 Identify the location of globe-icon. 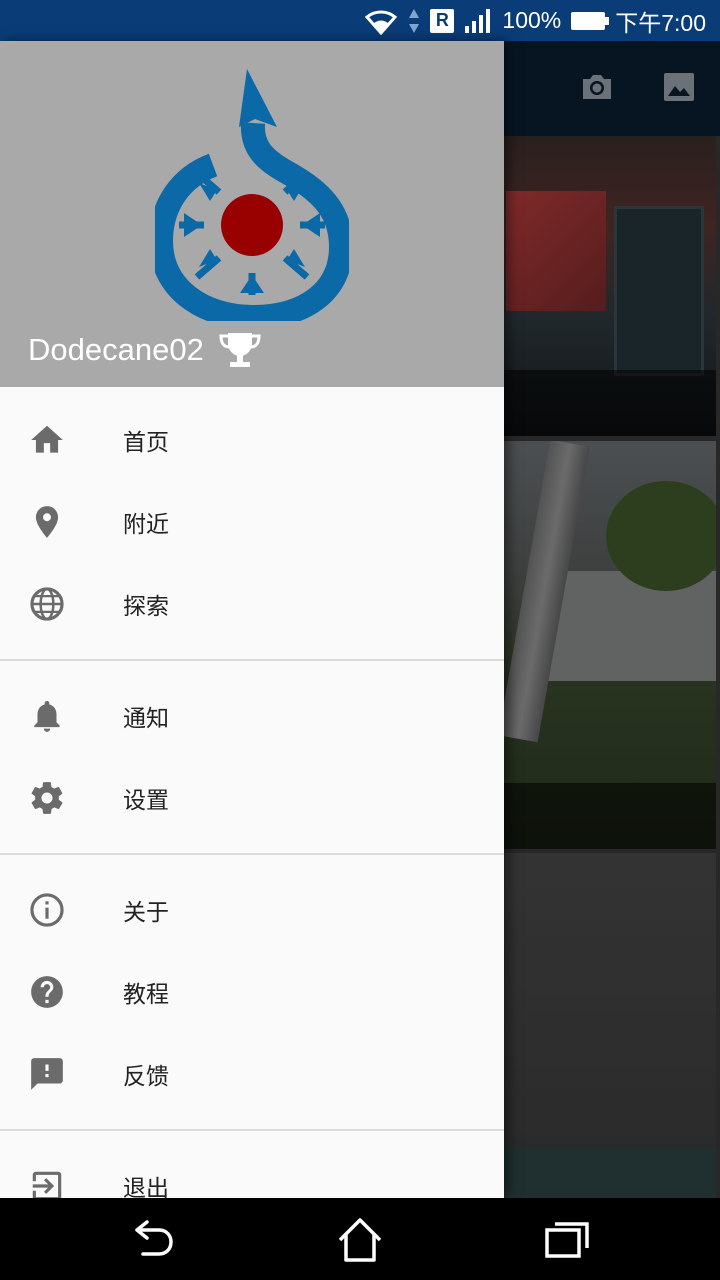
(47, 604).